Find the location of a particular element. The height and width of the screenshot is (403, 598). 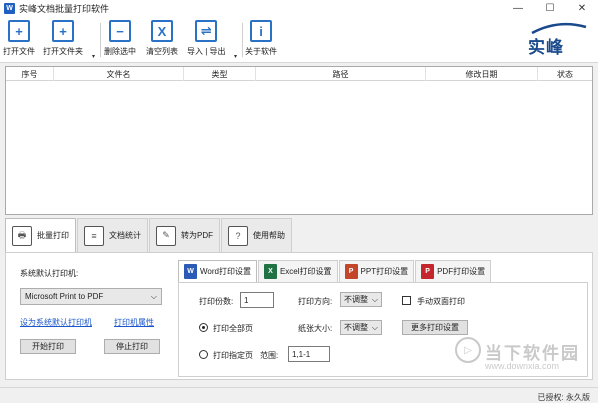

minus-icon: − is located at coordinates (120, 31).